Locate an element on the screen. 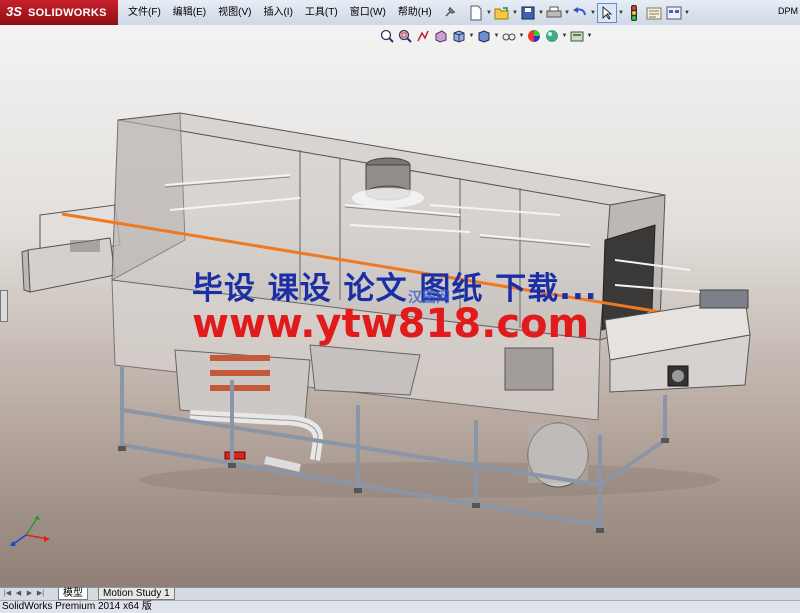 The height and width of the screenshot is (613, 800). reference-triad-icon is located at coordinates (30, 530).